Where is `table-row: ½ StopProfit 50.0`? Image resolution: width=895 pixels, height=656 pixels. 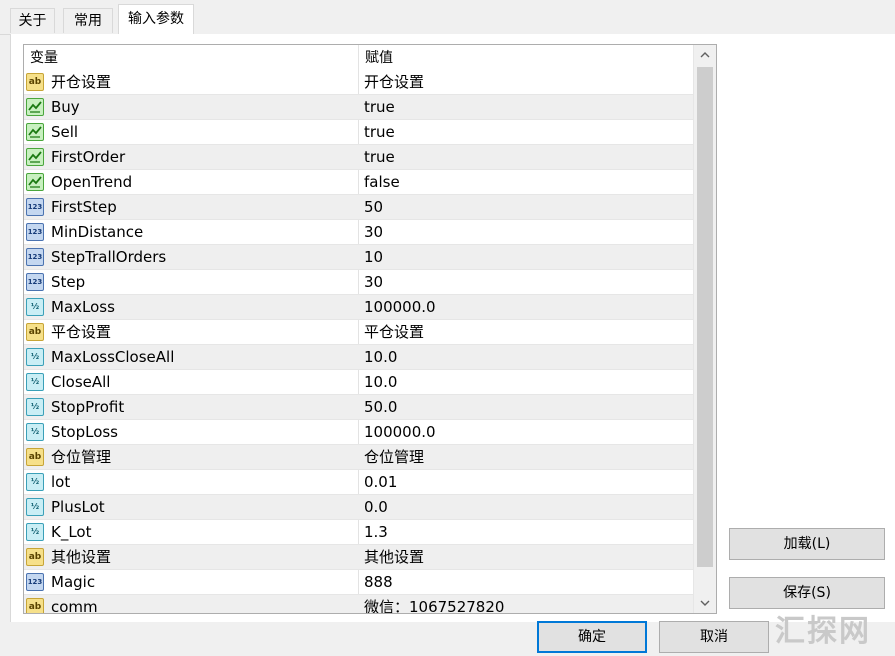
table-row: ½ StopProfit 50.0 is located at coordinates (359, 407).